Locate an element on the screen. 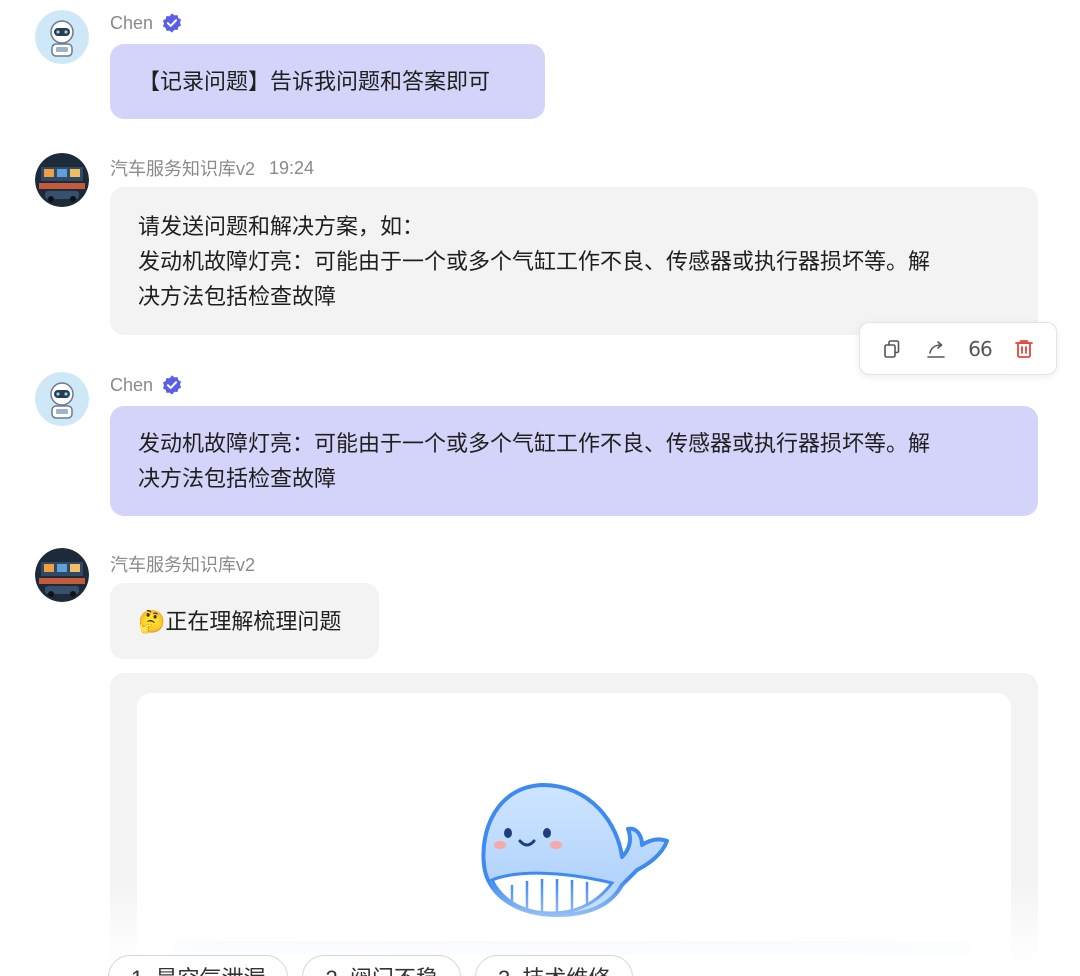 Image resolution: width=1080 pixels, height=976 pixels. message-time: 19:24 is located at coordinates (292, 167).